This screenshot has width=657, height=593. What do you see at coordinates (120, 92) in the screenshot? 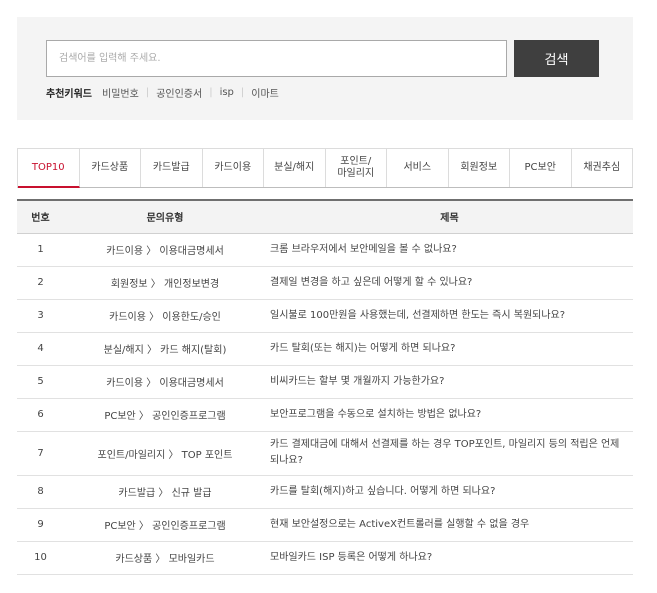
I see `keyword-link: 비밀번호` at bounding box center [120, 92].